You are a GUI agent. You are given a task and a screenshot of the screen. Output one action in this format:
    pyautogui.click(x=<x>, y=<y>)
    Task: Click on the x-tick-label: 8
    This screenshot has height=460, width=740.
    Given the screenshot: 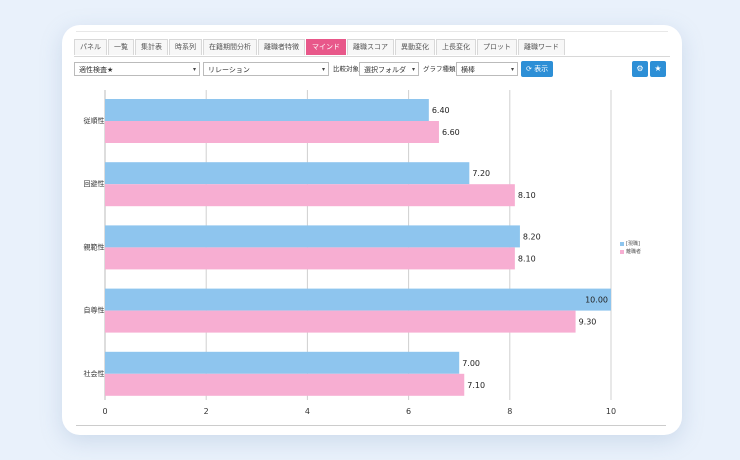 What is the action you would take?
    pyautogui.click(x=509, y=411)
    